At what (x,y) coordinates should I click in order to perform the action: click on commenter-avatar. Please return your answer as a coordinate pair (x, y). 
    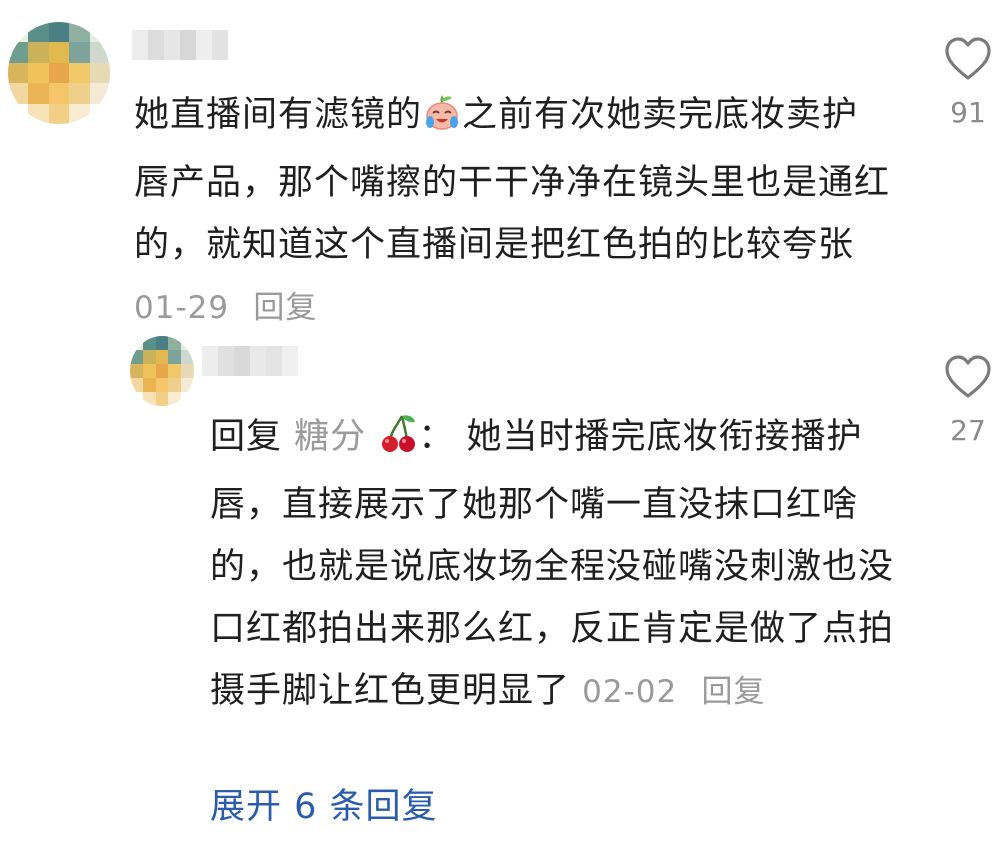
    Looking at the image, I should click on (59, 73).